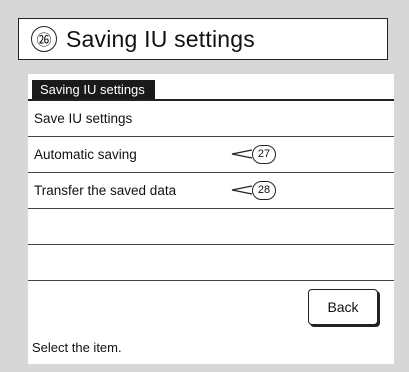 The width and height of the screenshot is (409, 372). Describe the element at coordinates (211, 119) in the screenshot. I see `menu-row-save-iu-settings: Save IU settings` at that location.